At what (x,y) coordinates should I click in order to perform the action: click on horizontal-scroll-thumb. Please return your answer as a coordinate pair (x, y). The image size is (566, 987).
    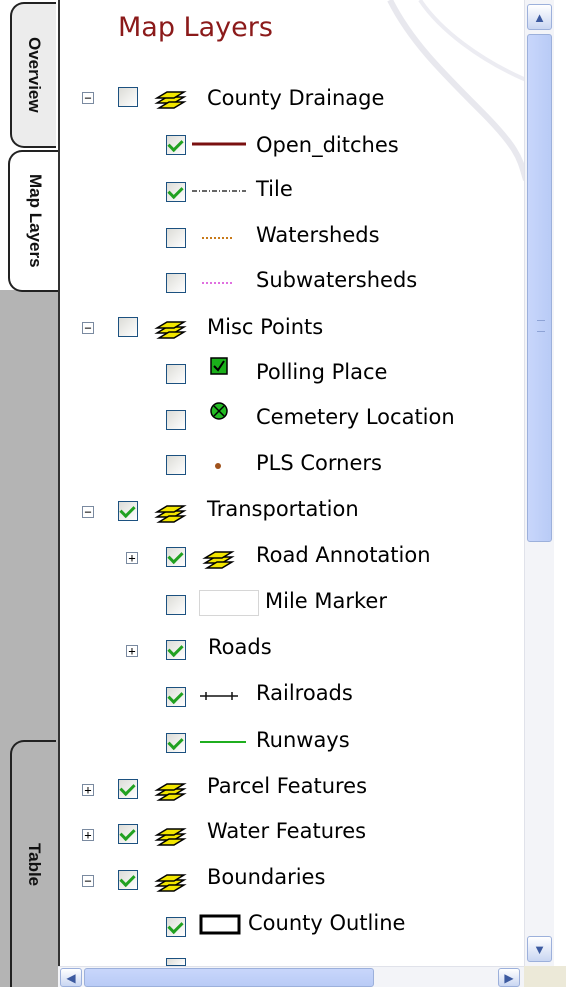
    Looking at the image, I should click on (229, 977).